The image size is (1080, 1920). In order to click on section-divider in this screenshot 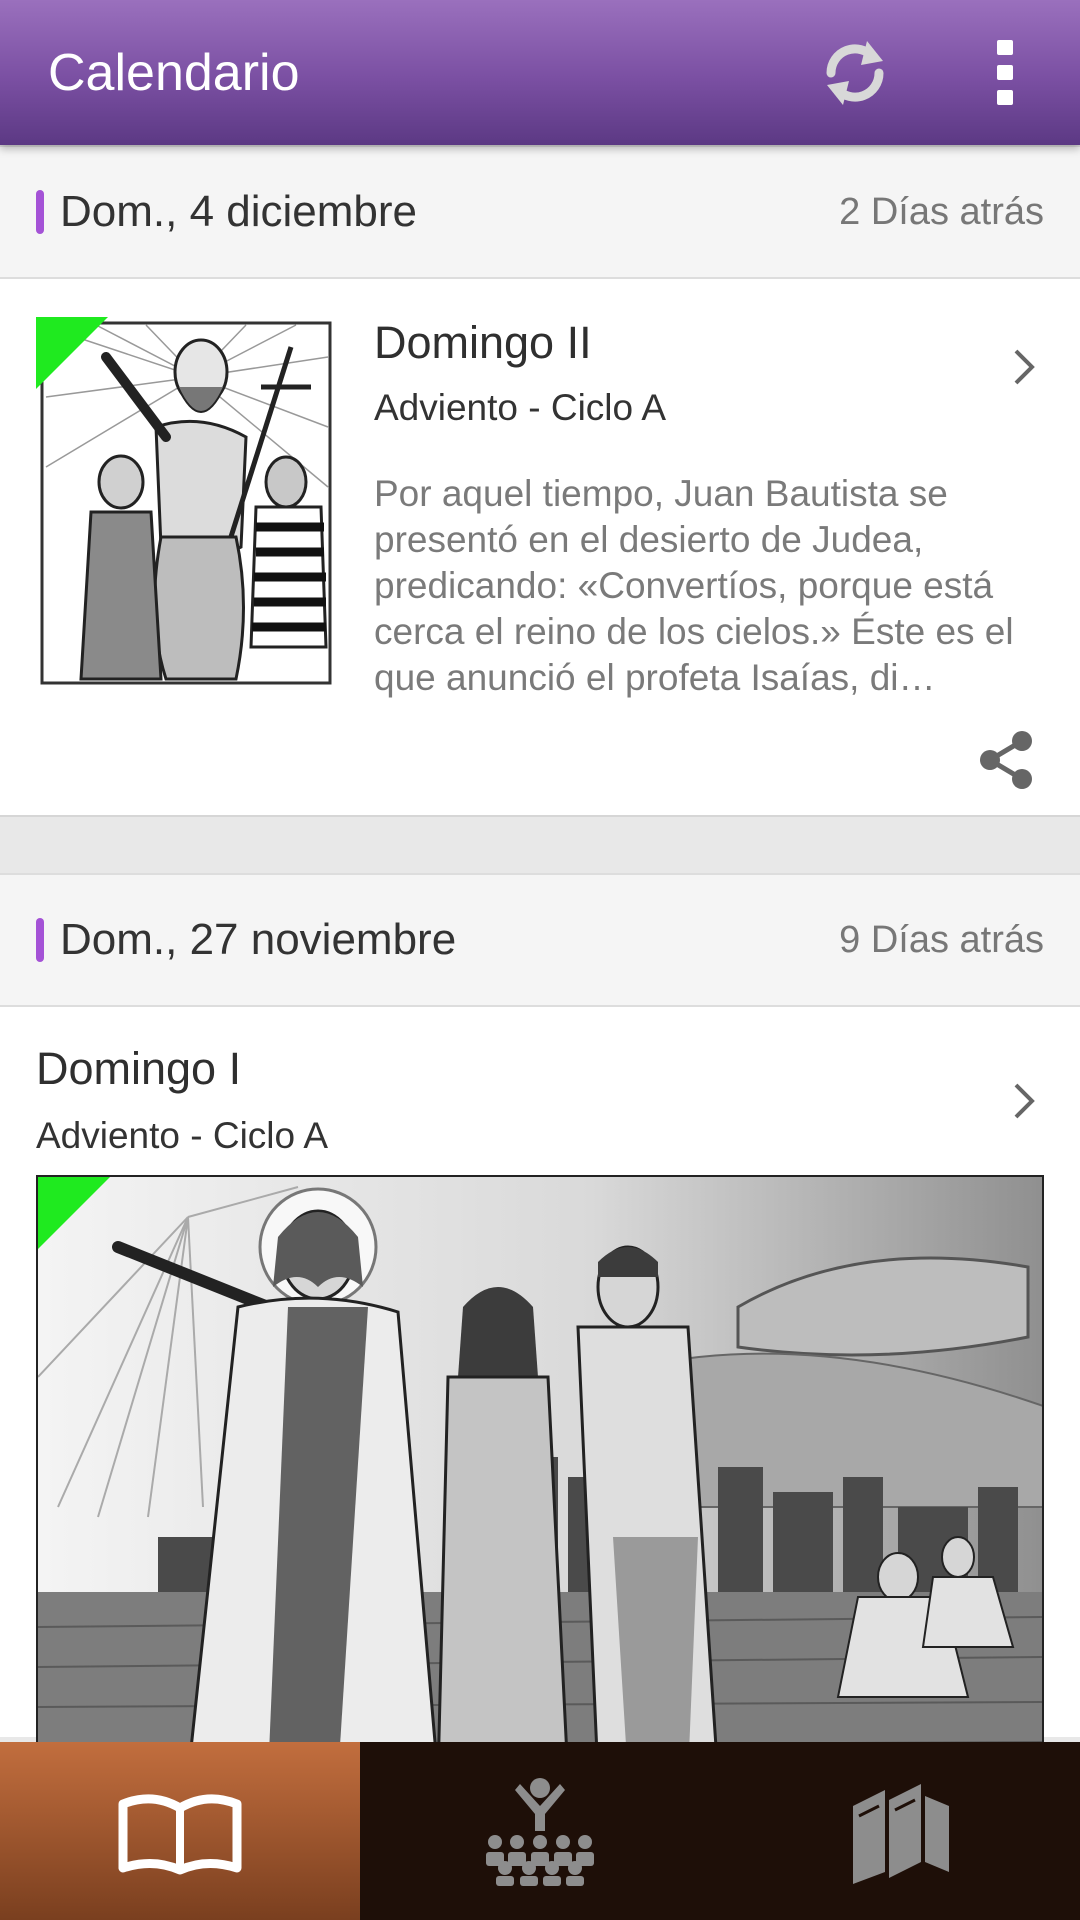, I will do `click(540, 845)`.